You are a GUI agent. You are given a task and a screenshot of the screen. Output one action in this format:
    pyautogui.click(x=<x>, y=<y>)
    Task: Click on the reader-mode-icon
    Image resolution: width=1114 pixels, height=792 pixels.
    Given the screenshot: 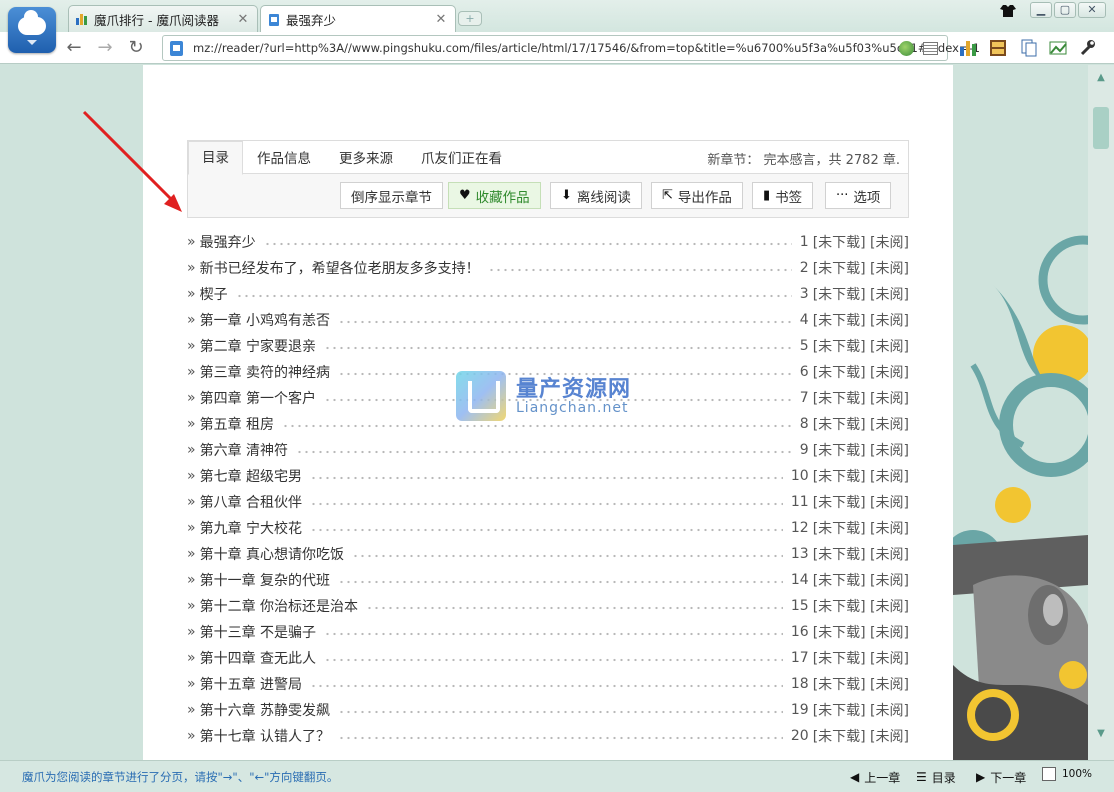 What is the action you would take?
    pyautogui.click(x=930, y=48)
    